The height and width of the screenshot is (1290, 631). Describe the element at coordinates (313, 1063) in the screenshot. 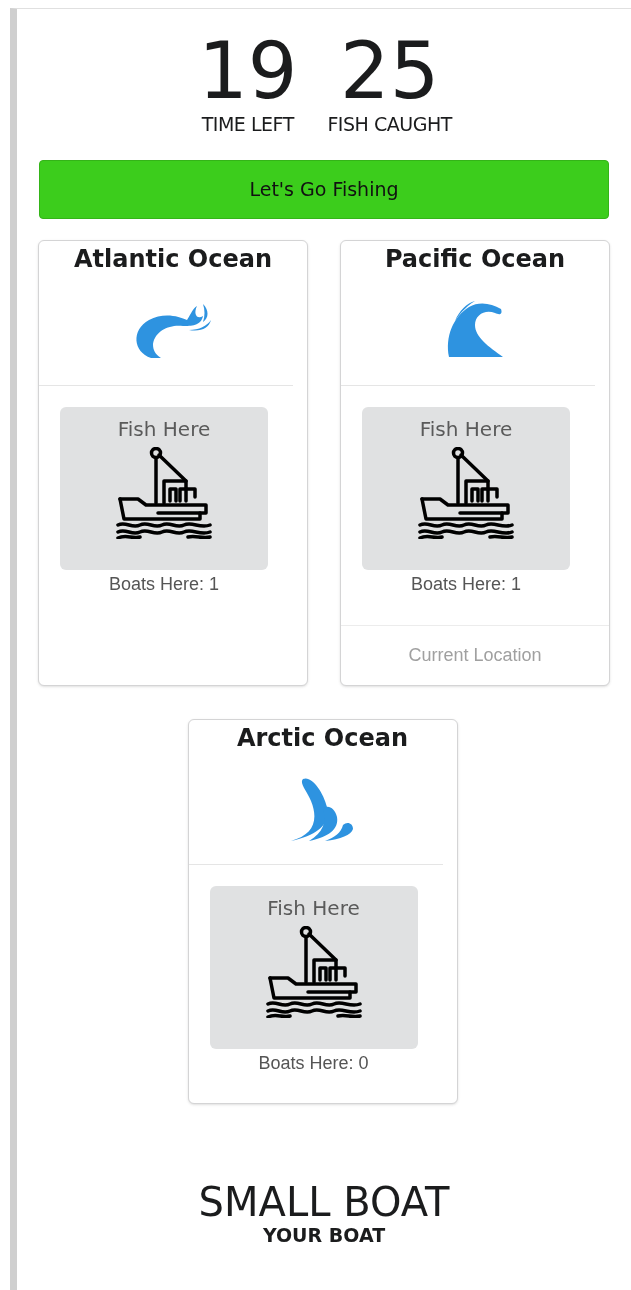

I see `boats-count: Boats Here: 0` at that location.